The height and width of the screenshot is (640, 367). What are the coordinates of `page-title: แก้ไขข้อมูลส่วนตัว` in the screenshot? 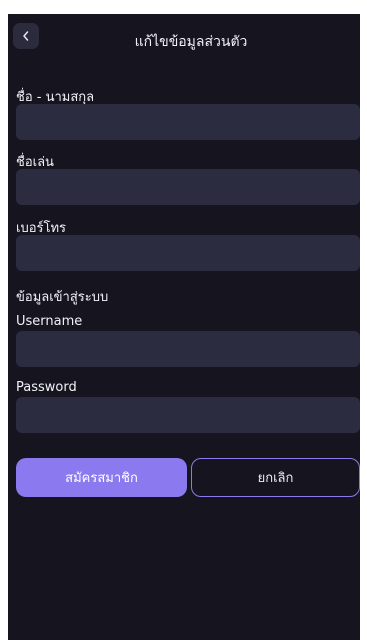 It's located at (191, 42).